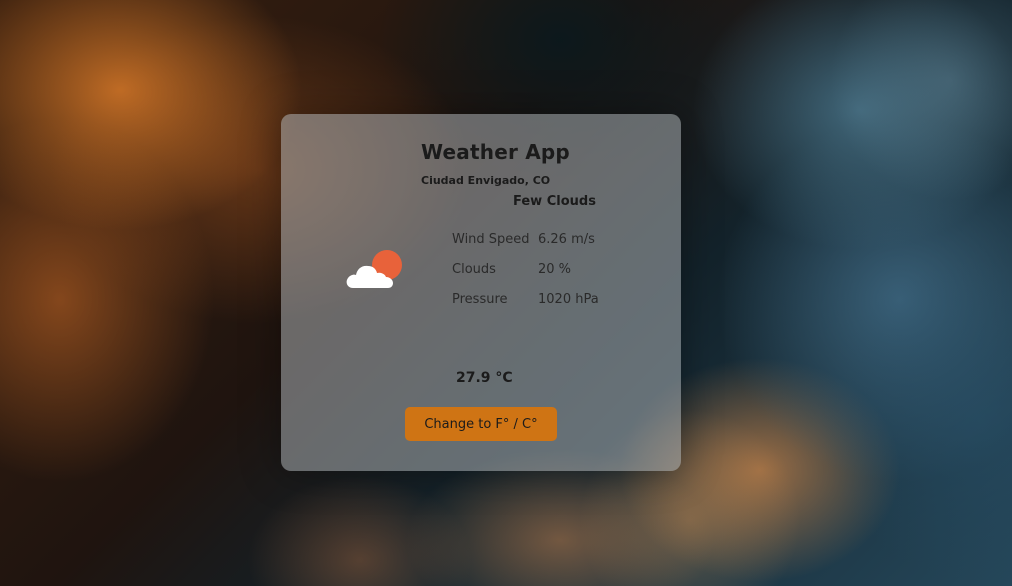 The width and height of the screenshot is (1012, 586). What do you see at coordinates (568, 299) in the screenshot?
I see `pressure-value: 1020 hPa` at bounding box center [568, 299].